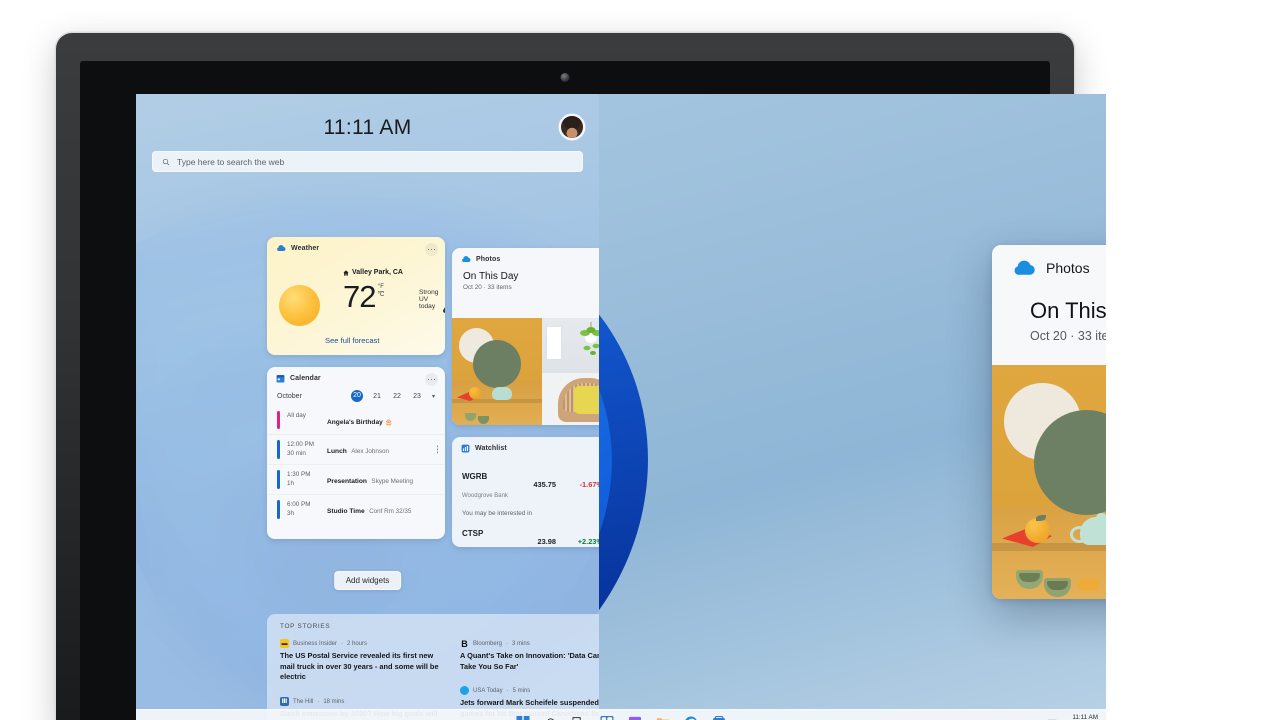  Describe the element at coordinates (370, 451) in the screenshot. I see `calendar-event-sub: Alex Johnson` at that location.